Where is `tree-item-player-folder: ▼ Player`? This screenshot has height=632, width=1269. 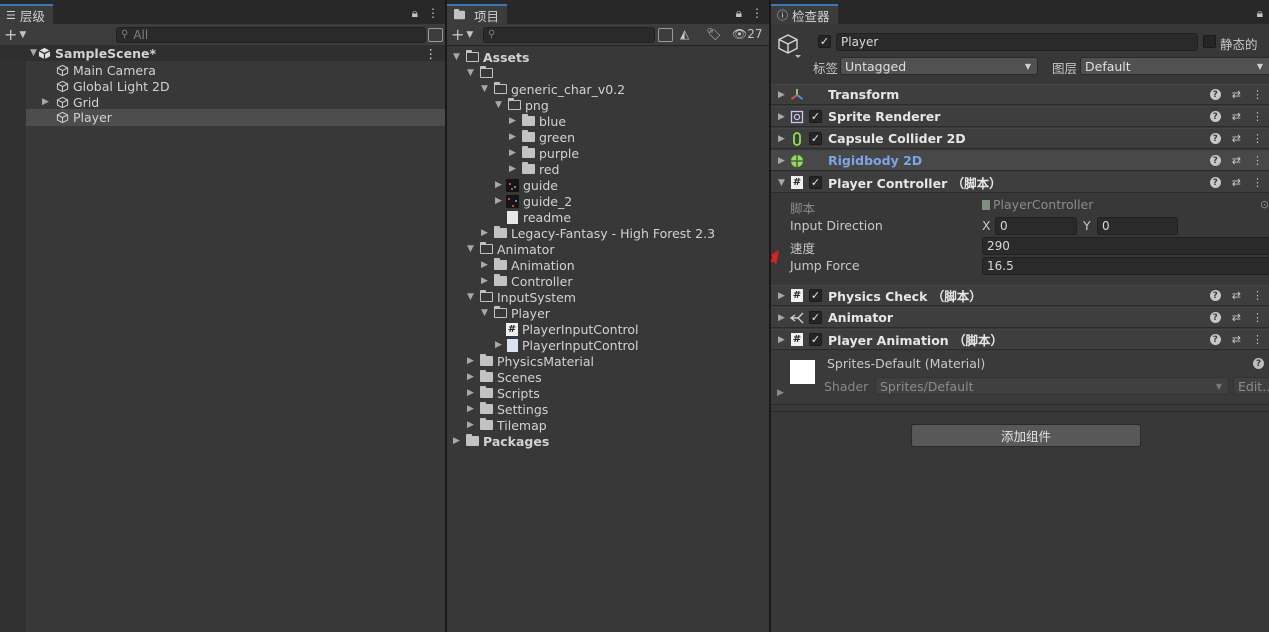 tree-item-player-folder: ▼ Player is located at coordinates (515, 313).